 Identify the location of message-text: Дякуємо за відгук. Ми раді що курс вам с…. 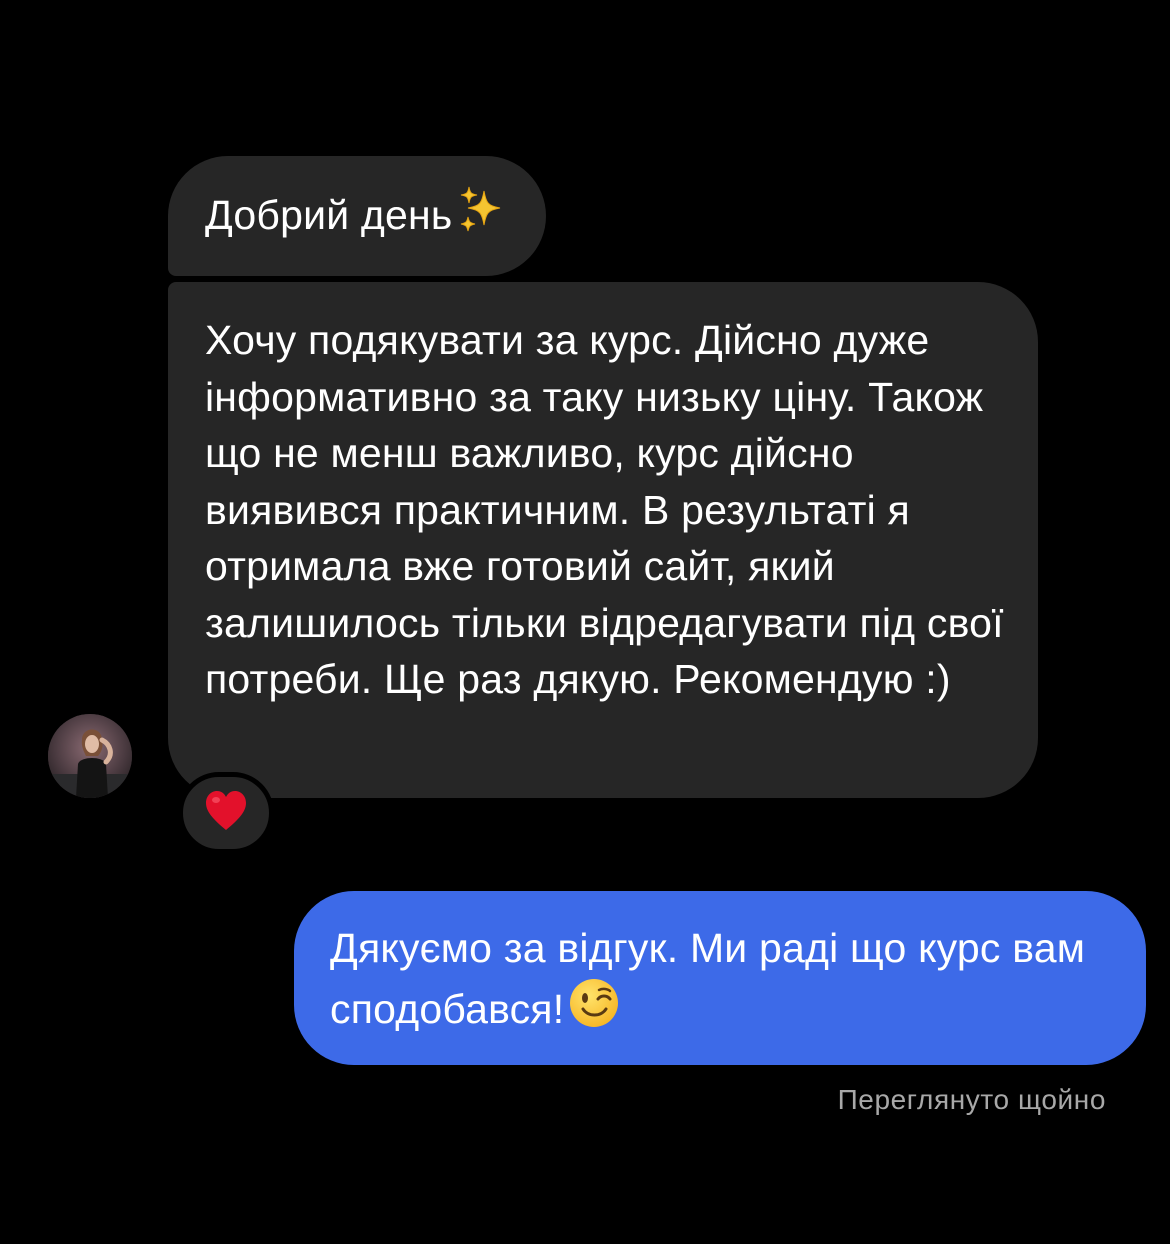
(708, 978).